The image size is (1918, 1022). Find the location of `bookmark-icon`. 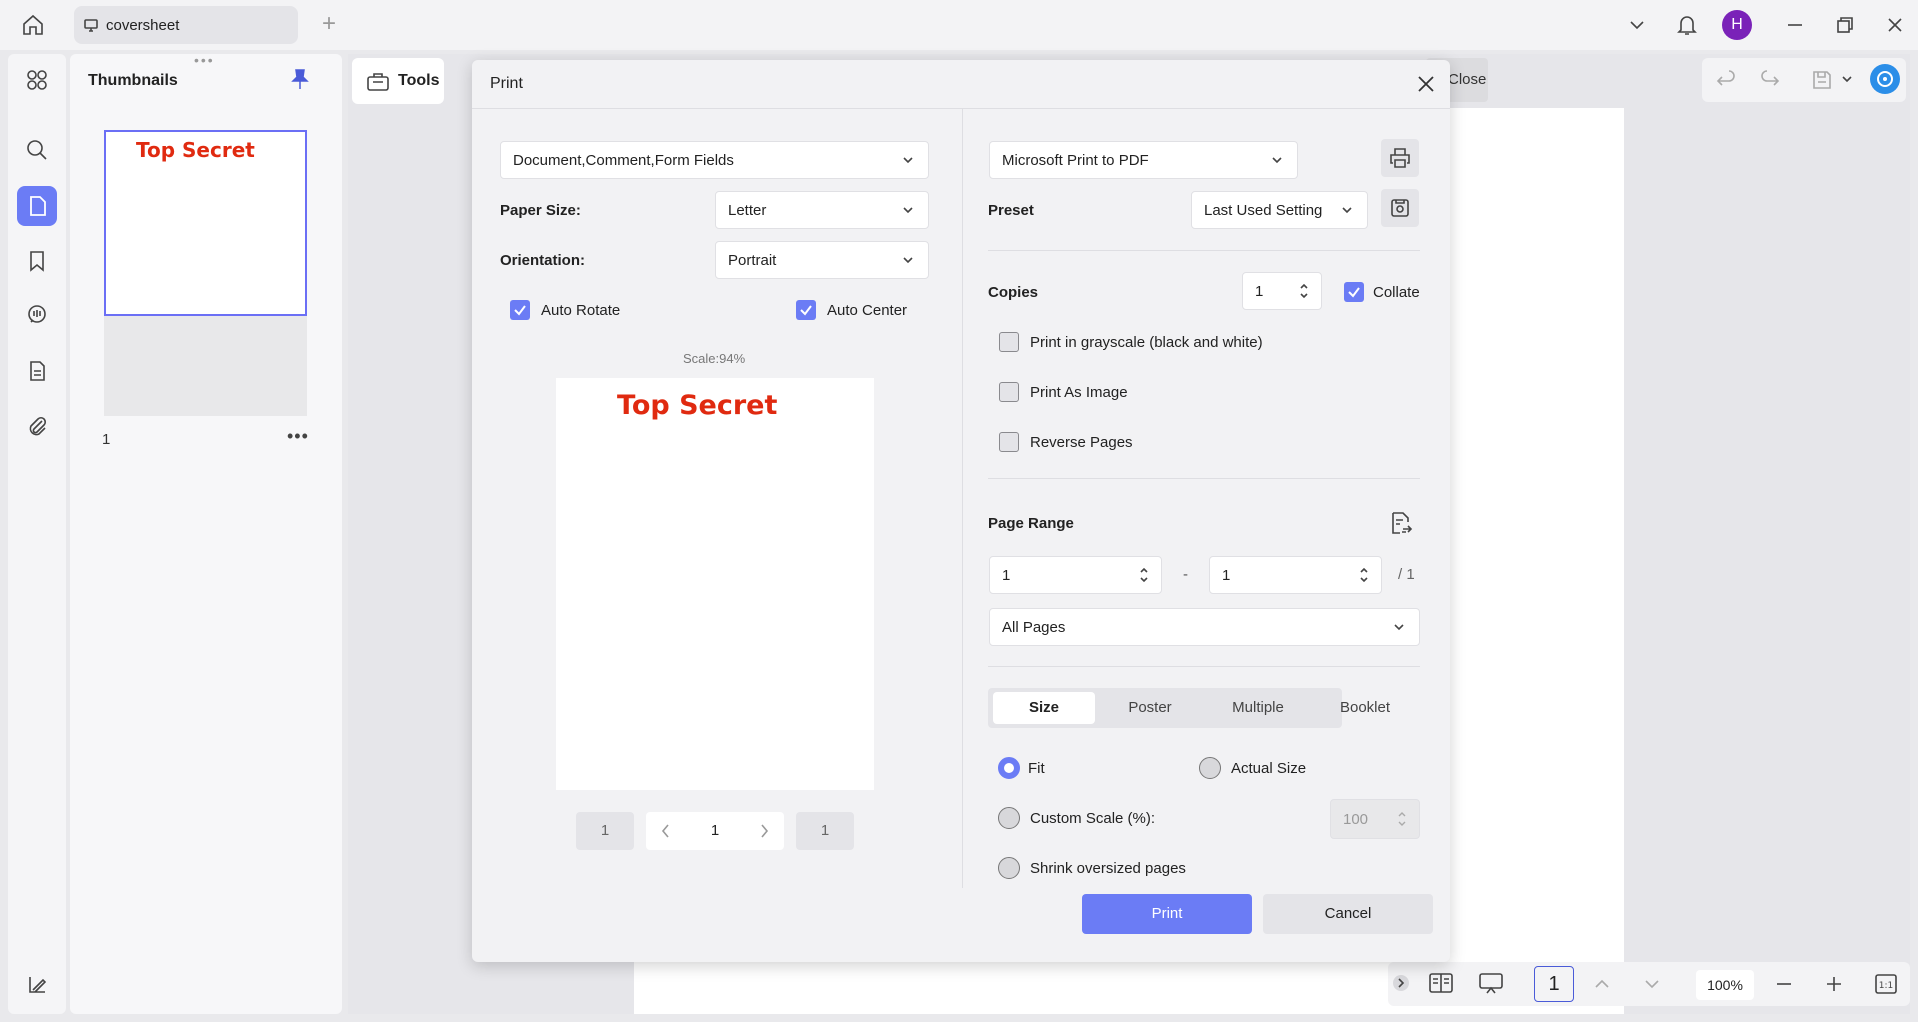

bookmark-icon is located at coordinates (37, 261).